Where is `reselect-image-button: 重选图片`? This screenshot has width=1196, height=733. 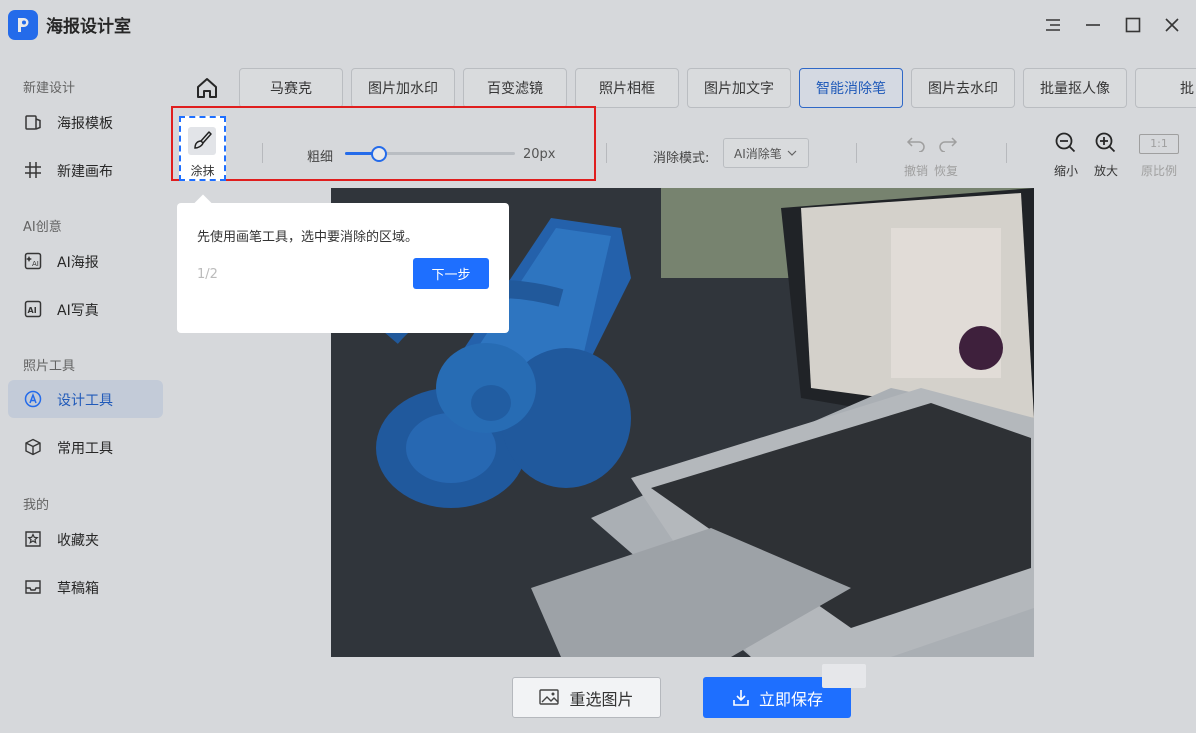 reselect-image-button: 重选图片 is located at coordinates (586, 697).